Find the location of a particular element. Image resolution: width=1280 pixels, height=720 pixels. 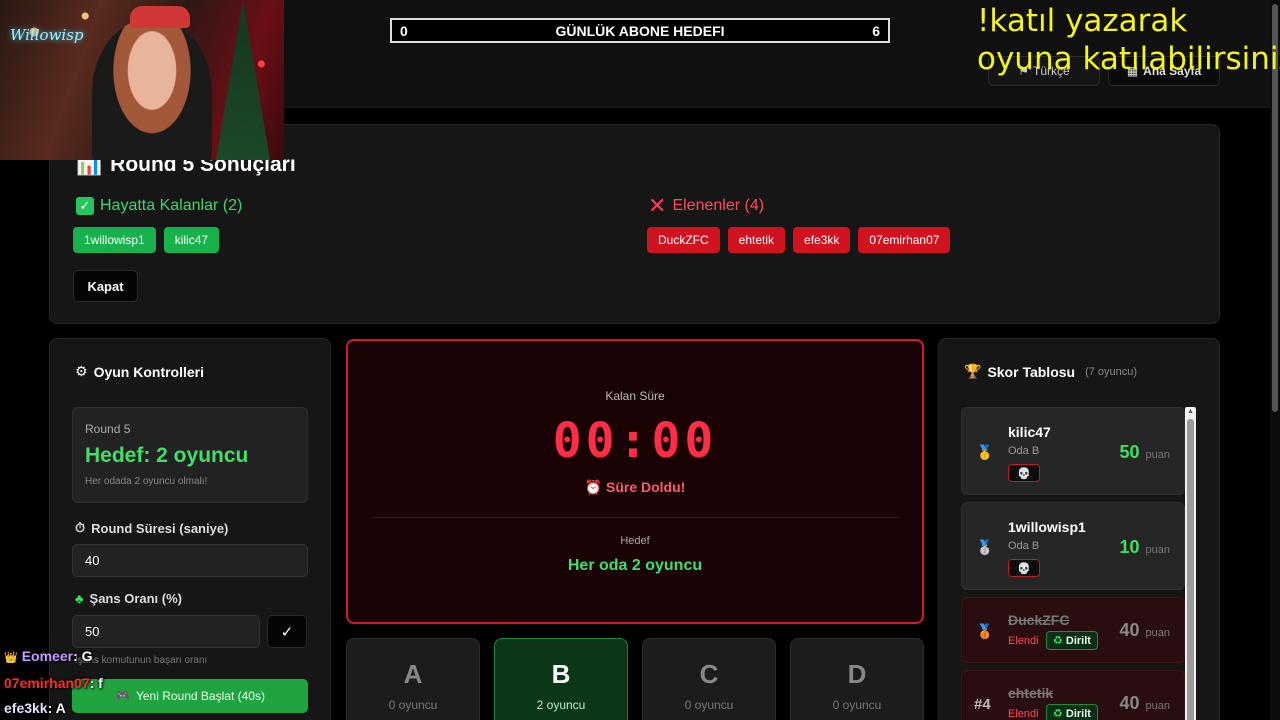

eliminated-chip: DuckZFC is located at coordinates (683, 240).